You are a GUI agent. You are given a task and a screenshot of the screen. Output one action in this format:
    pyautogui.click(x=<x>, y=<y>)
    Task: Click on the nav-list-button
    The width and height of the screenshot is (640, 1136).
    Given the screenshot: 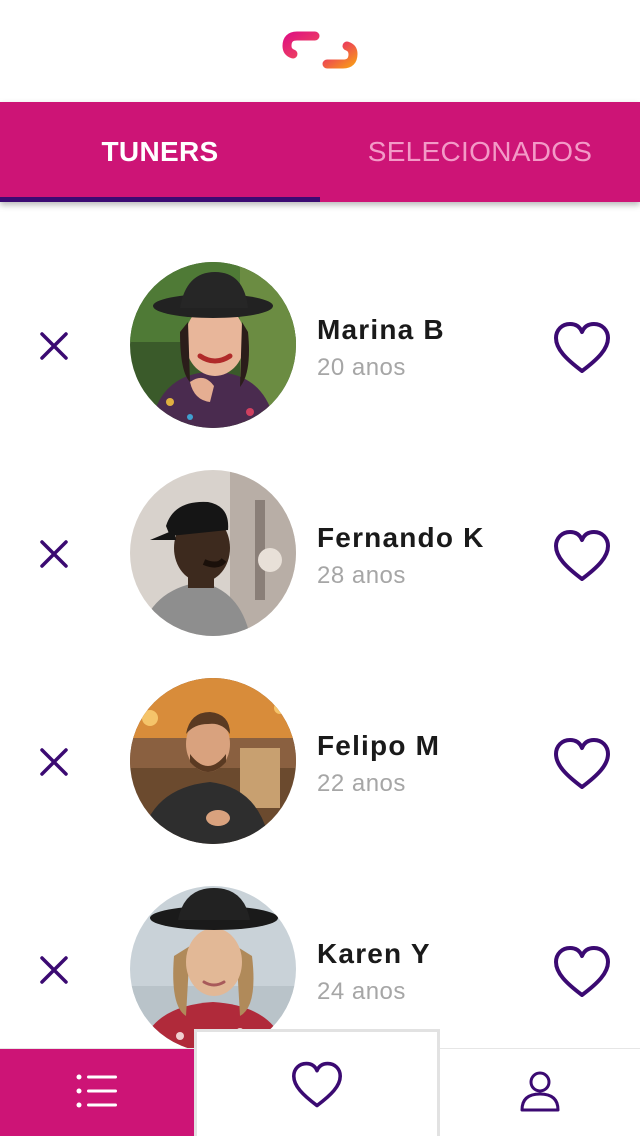 What is the action you would take?
    pyautogui.click(x=97, y=1092)
    